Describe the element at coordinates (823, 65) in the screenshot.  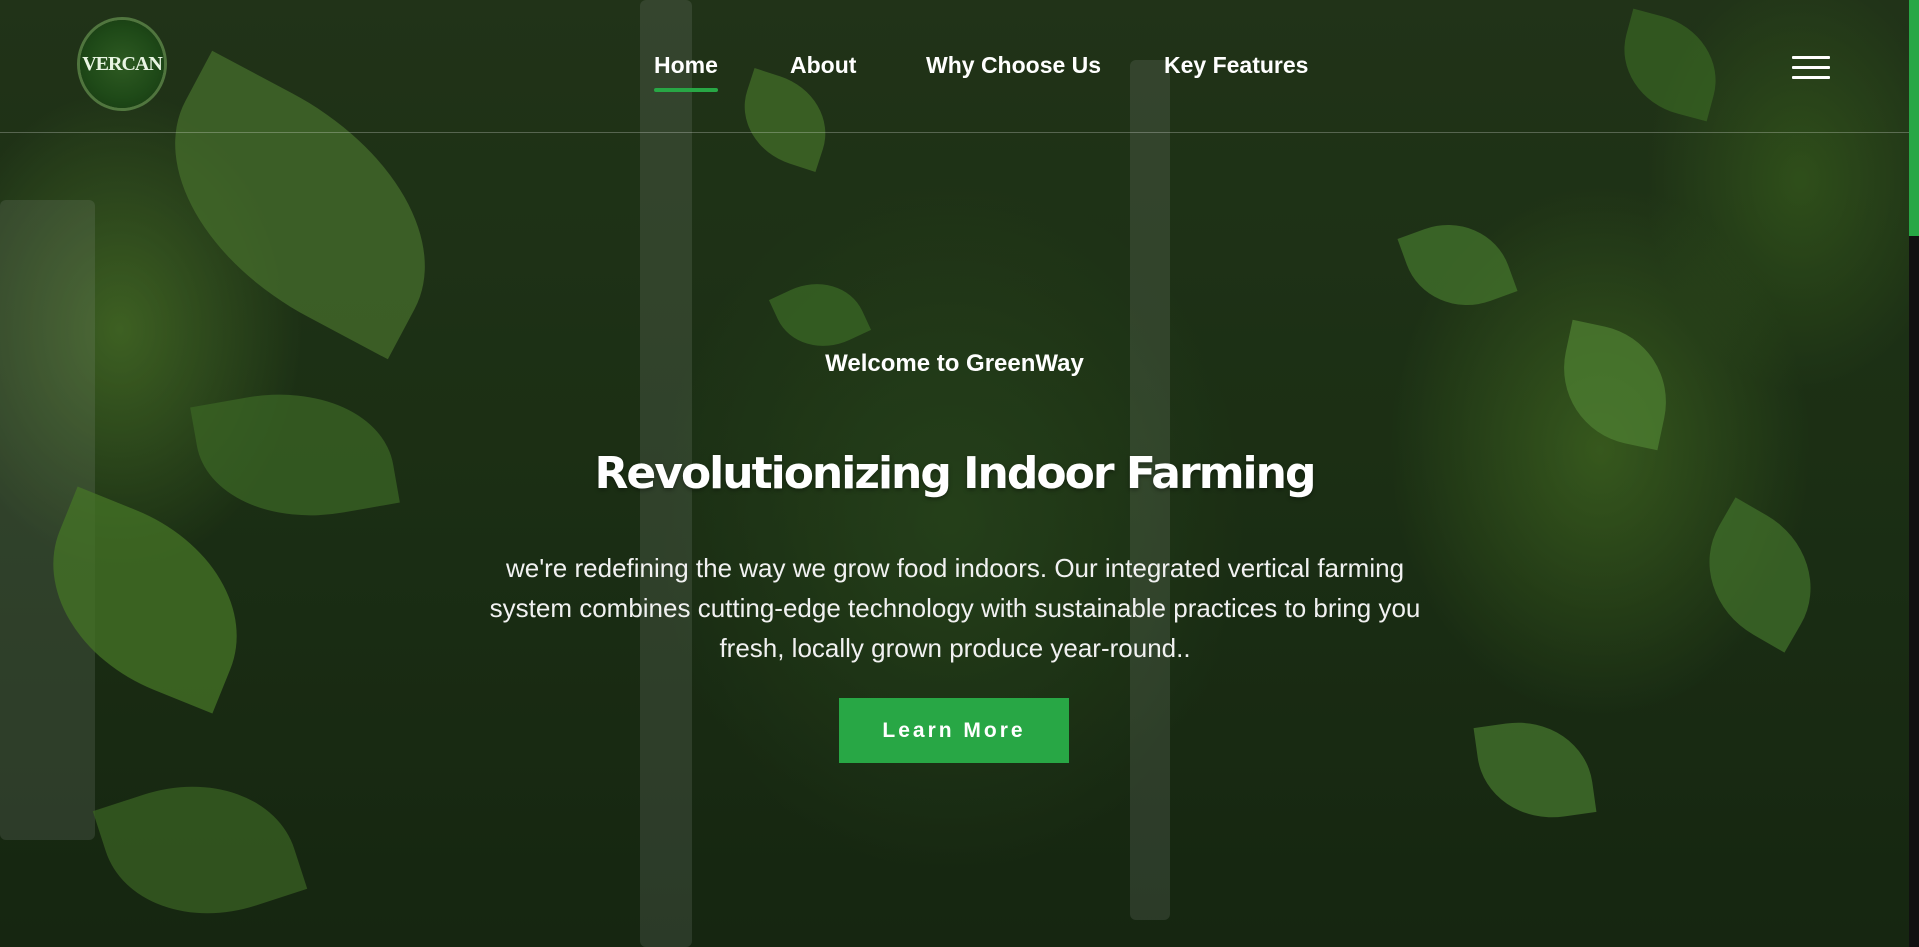
I see `nav-item-about: About` at that location.